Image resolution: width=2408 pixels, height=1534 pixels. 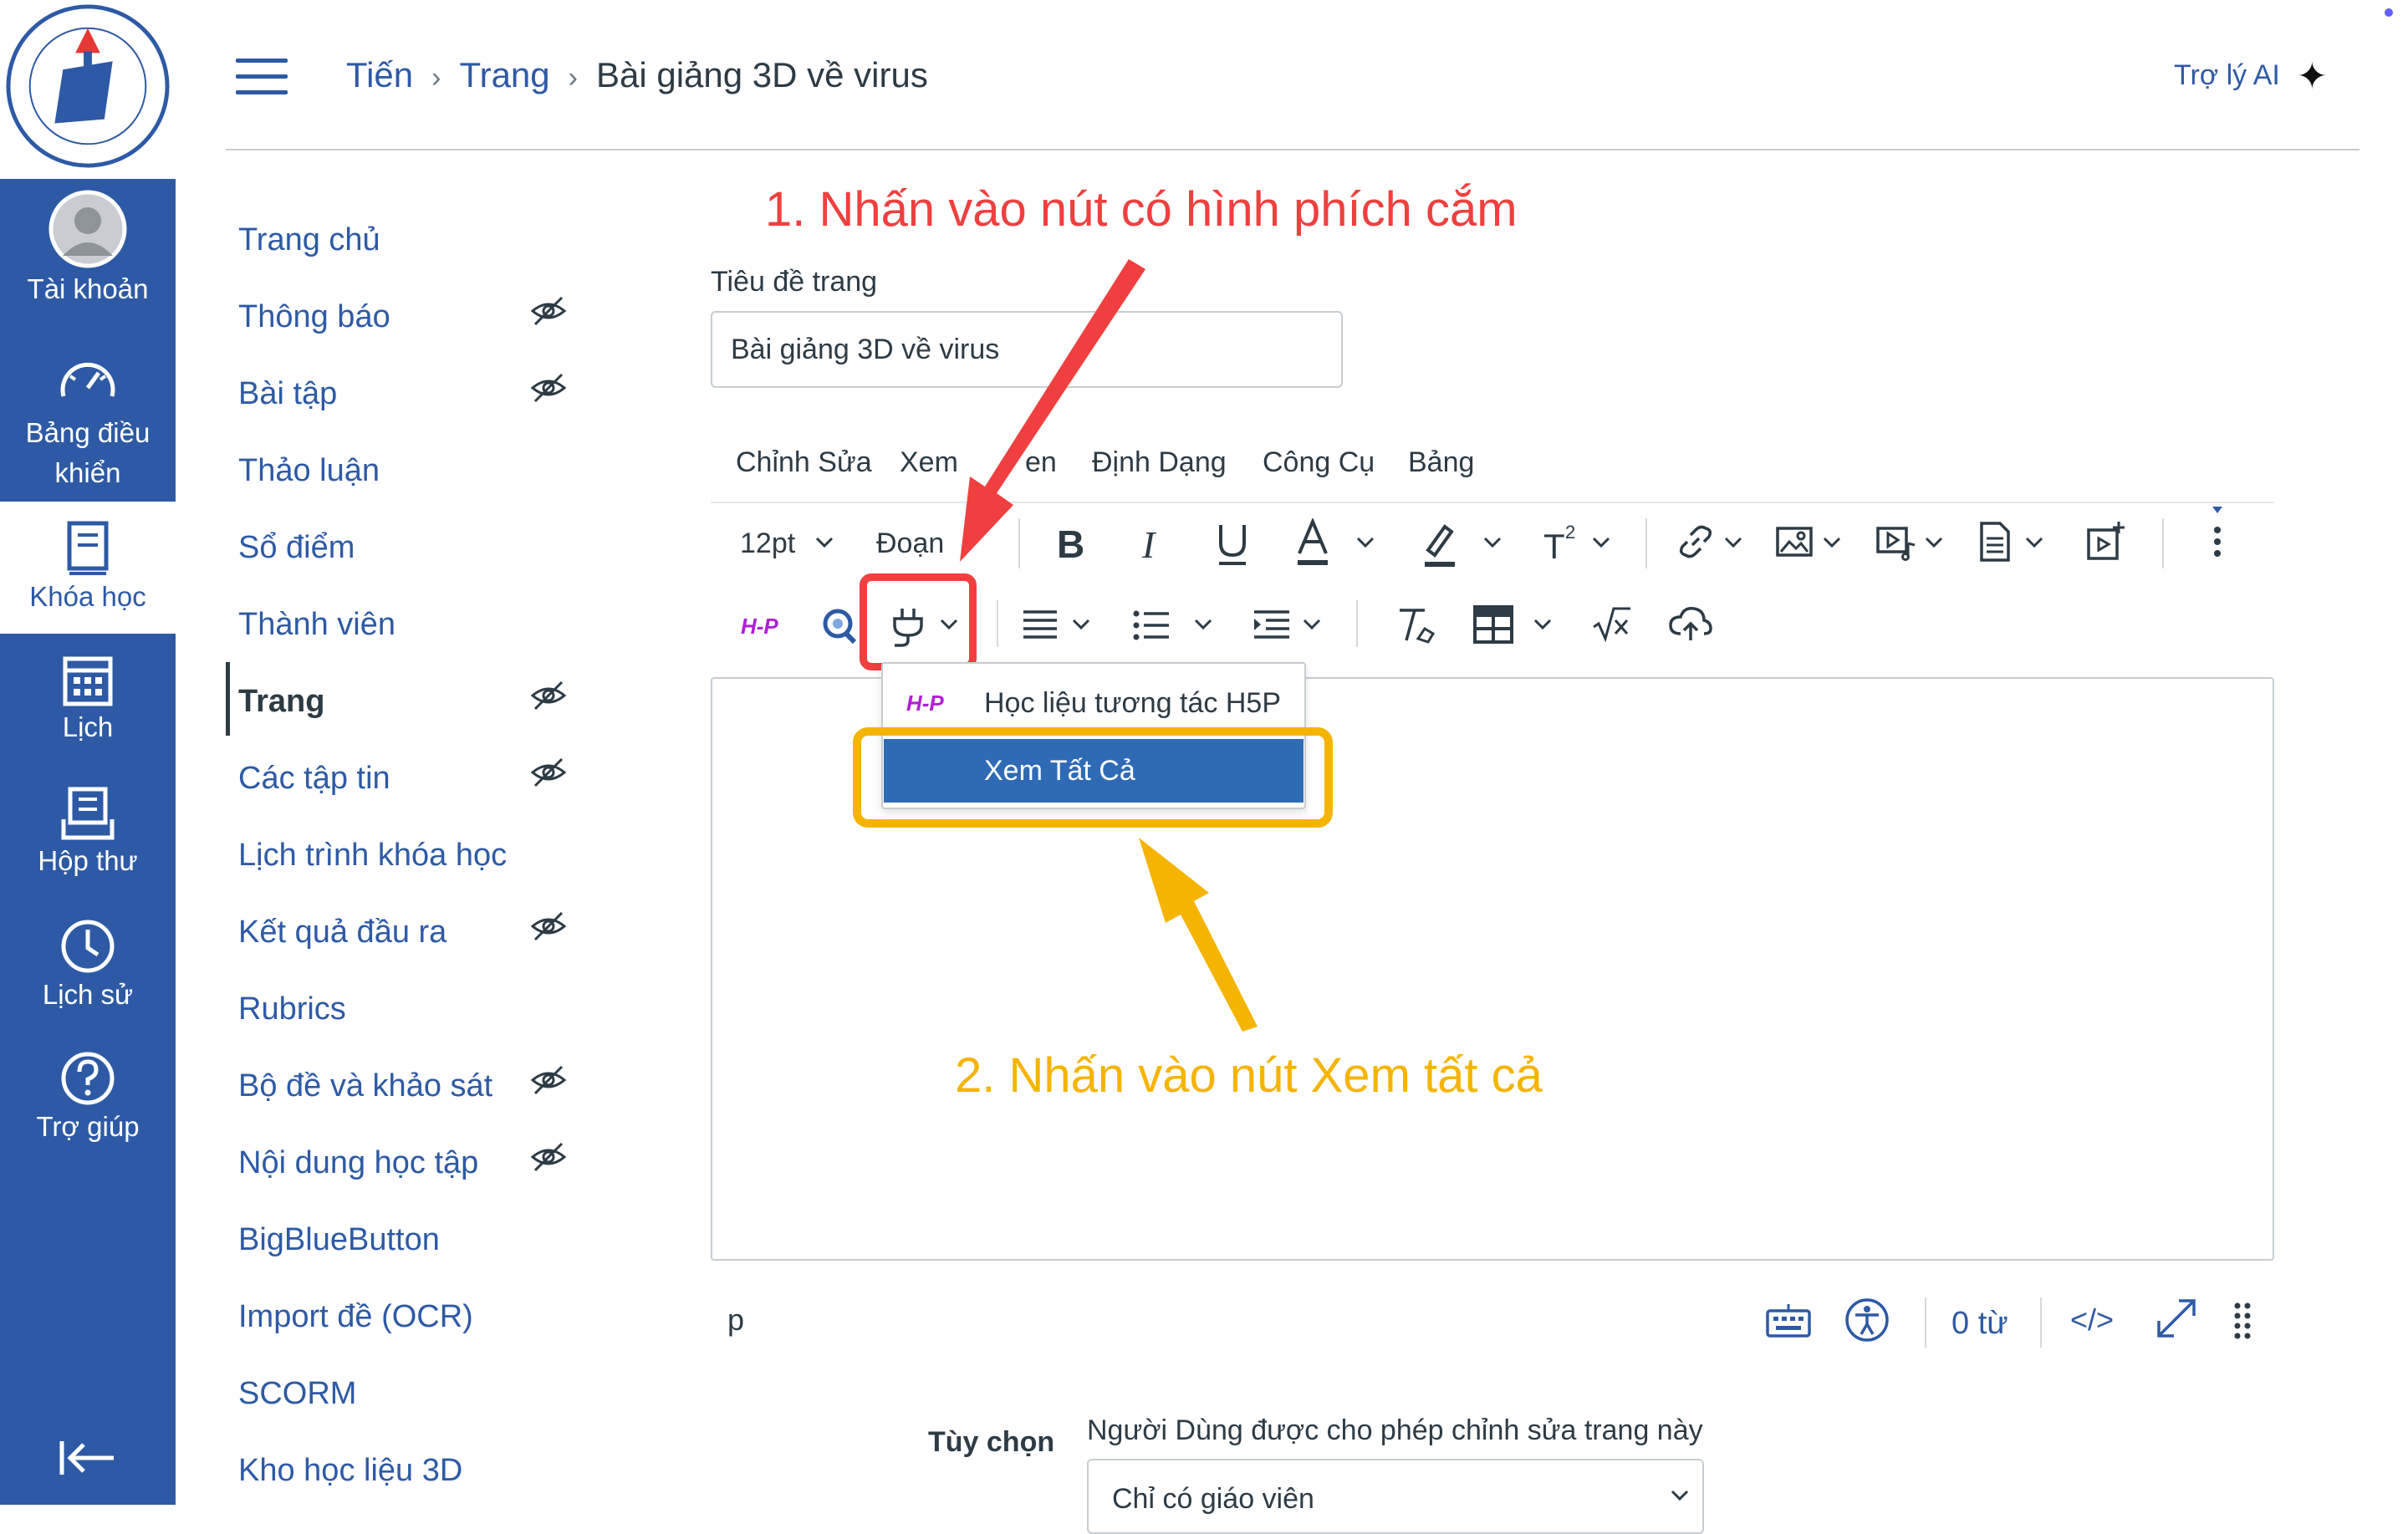 I want to click on course-nav-announcements: Thông báo, so click(x=314, y=317).